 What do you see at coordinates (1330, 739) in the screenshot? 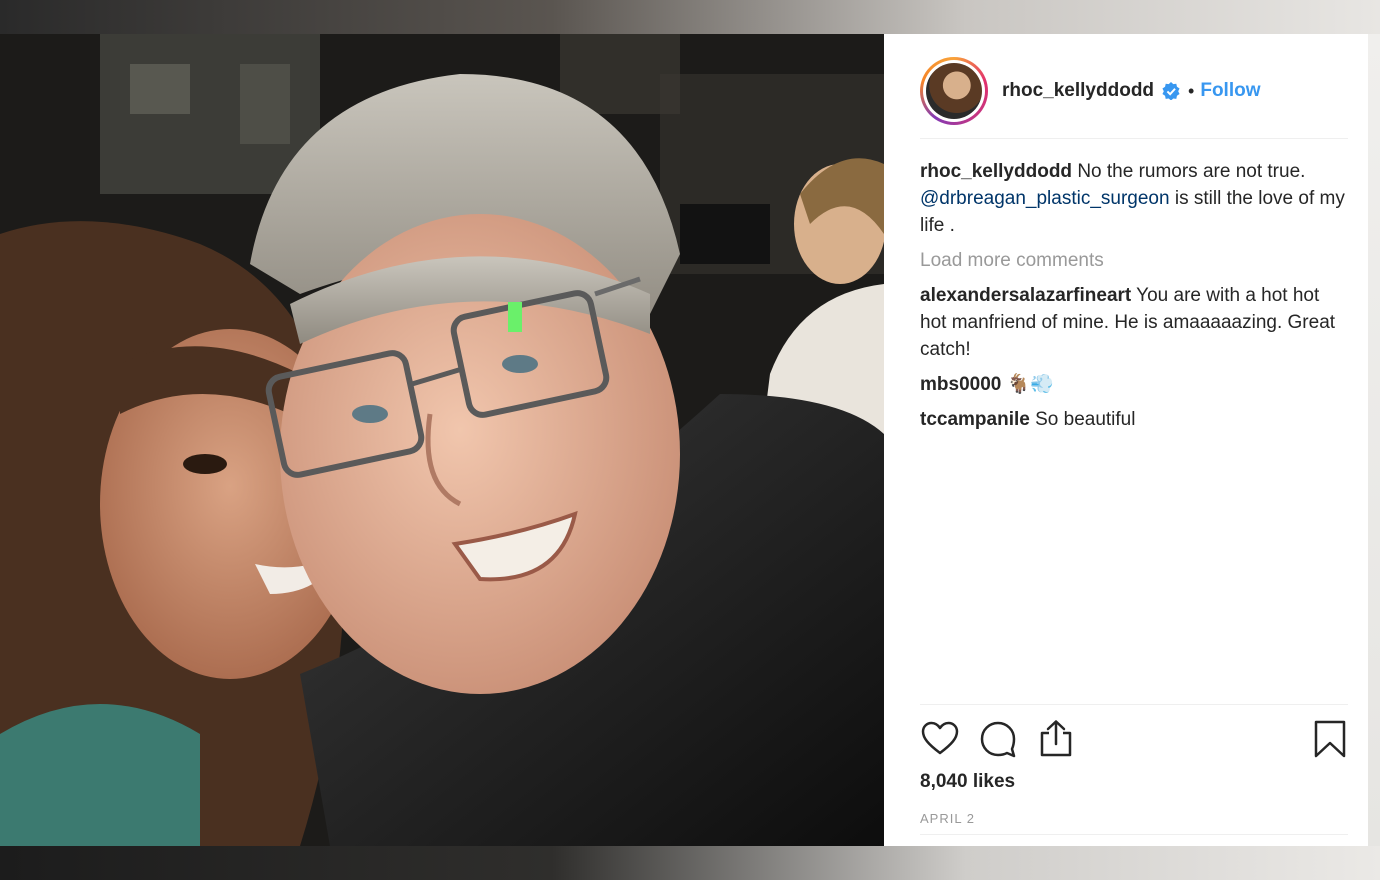
I see `bookmark-icon` at bounding box center [1330, 739].